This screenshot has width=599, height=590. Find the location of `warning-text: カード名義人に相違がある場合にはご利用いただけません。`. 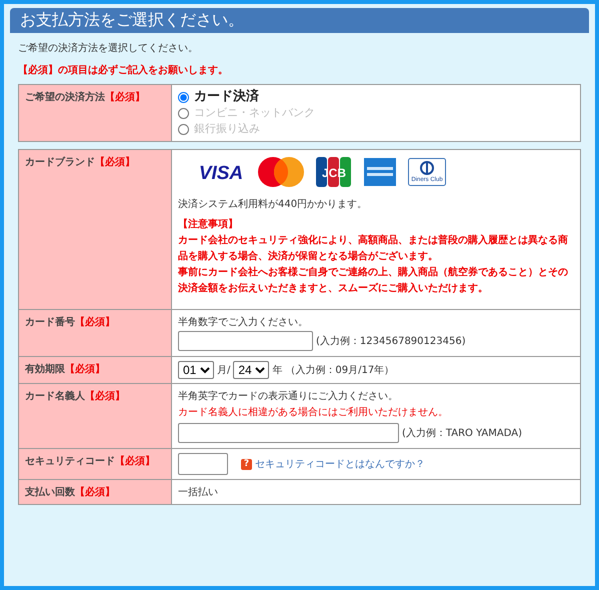

warning-text: カード名義人に相違がある場合にはご利用いただけません。 is located at coordinates (313, 413).